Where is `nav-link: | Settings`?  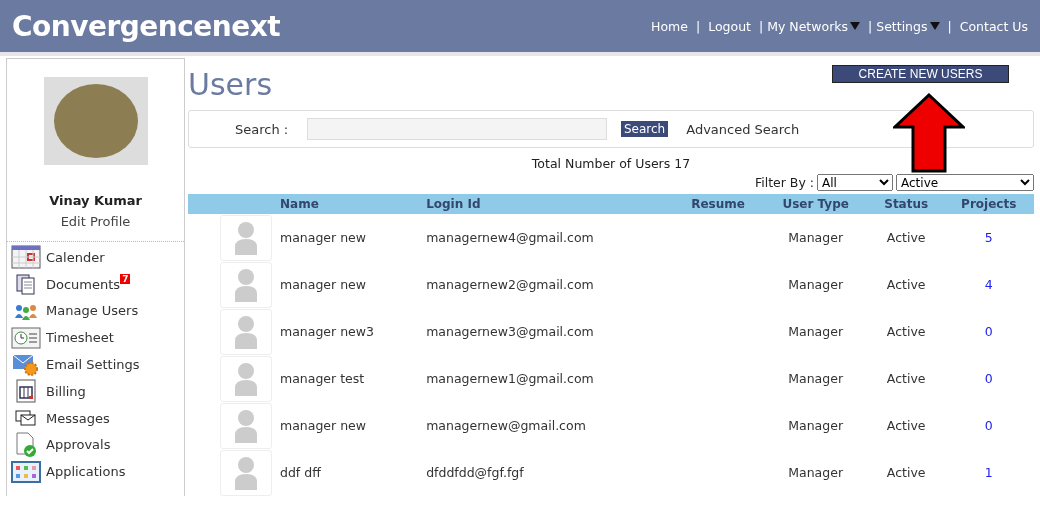
nav-link: | Settings is located at coordinates (904, 26).